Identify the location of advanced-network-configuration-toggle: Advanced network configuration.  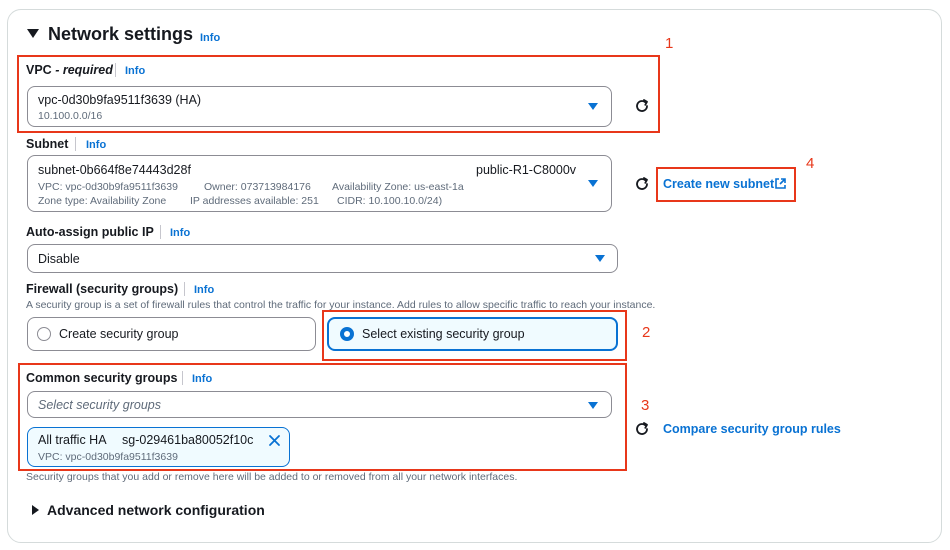
(156, 510).